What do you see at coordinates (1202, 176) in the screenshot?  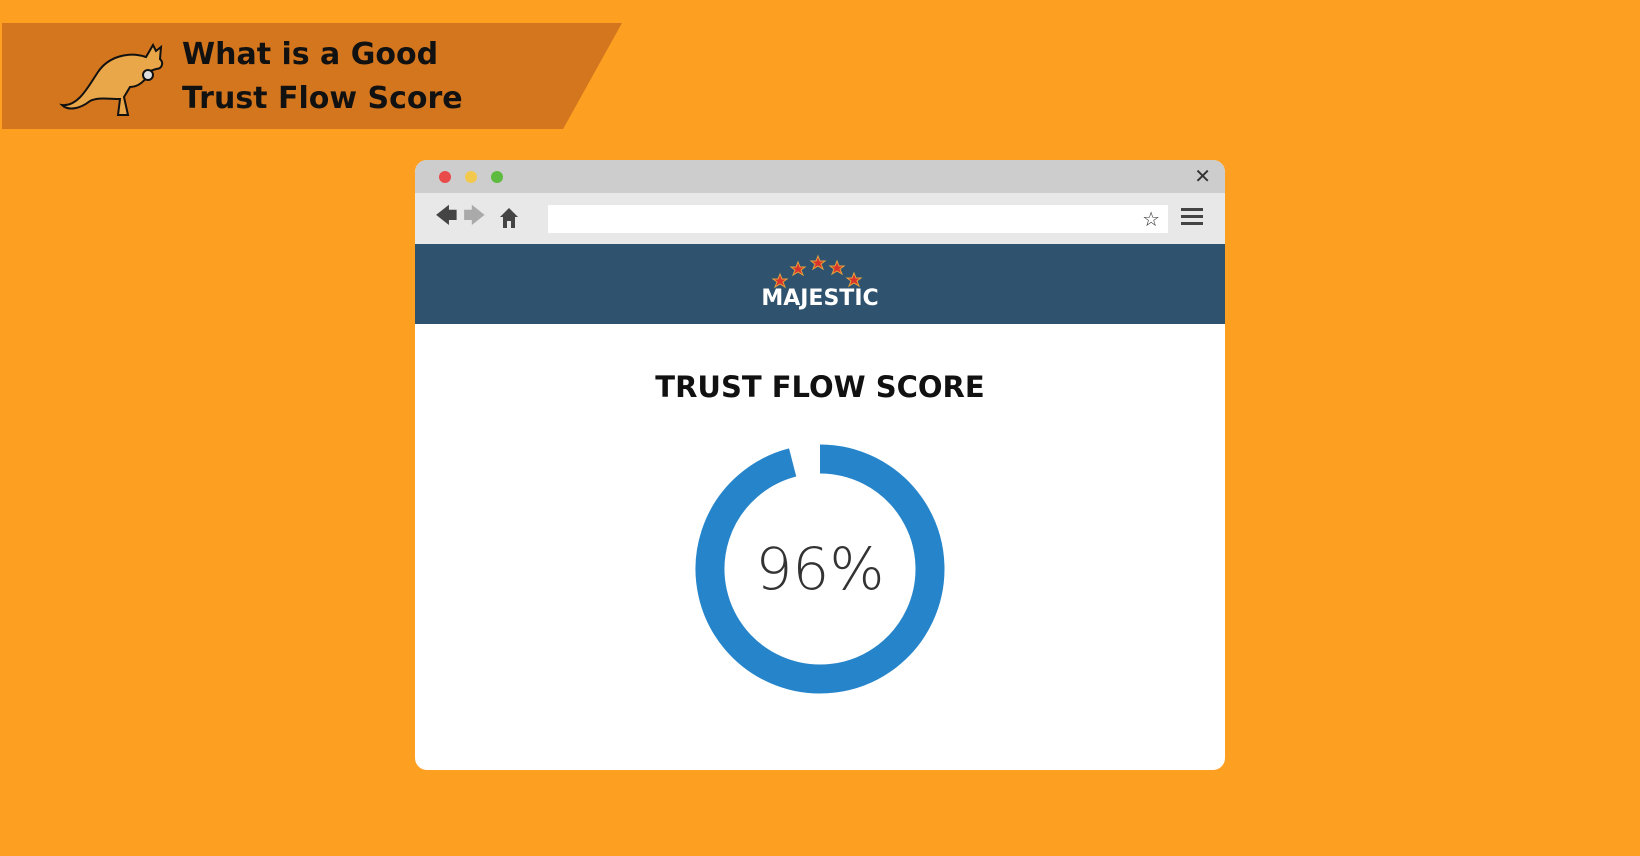 I see `close-icon: ✕` at bounding box center [1202, 176].